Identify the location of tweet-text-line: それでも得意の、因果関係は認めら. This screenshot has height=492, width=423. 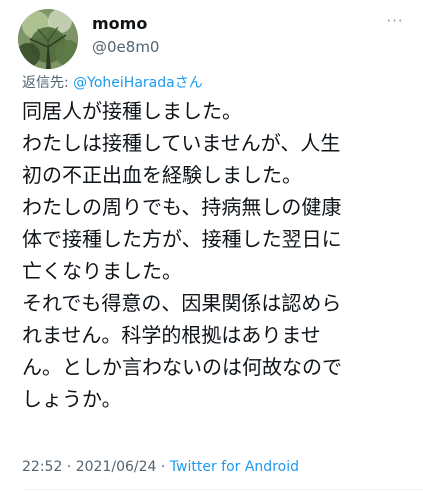
(182, 303).